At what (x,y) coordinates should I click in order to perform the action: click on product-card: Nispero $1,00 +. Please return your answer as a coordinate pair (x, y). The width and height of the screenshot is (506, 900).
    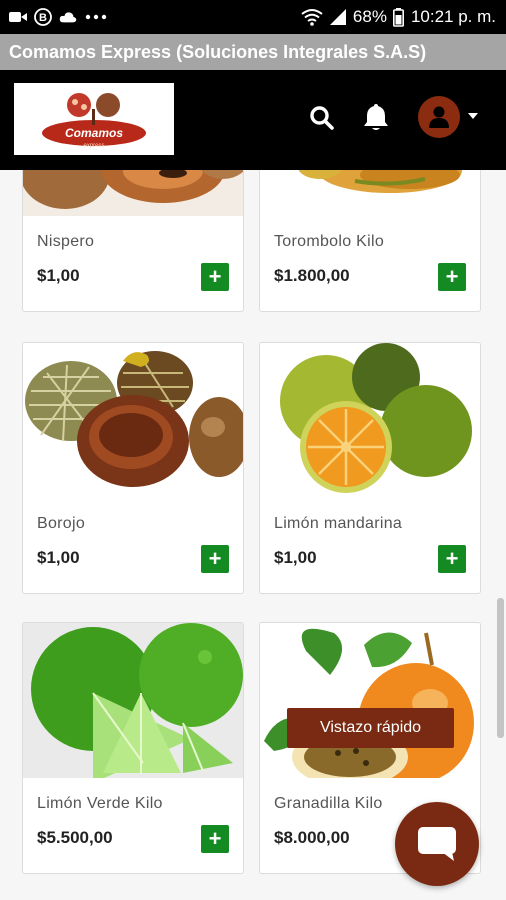
    Looking at the image, I should click on (133, 241).